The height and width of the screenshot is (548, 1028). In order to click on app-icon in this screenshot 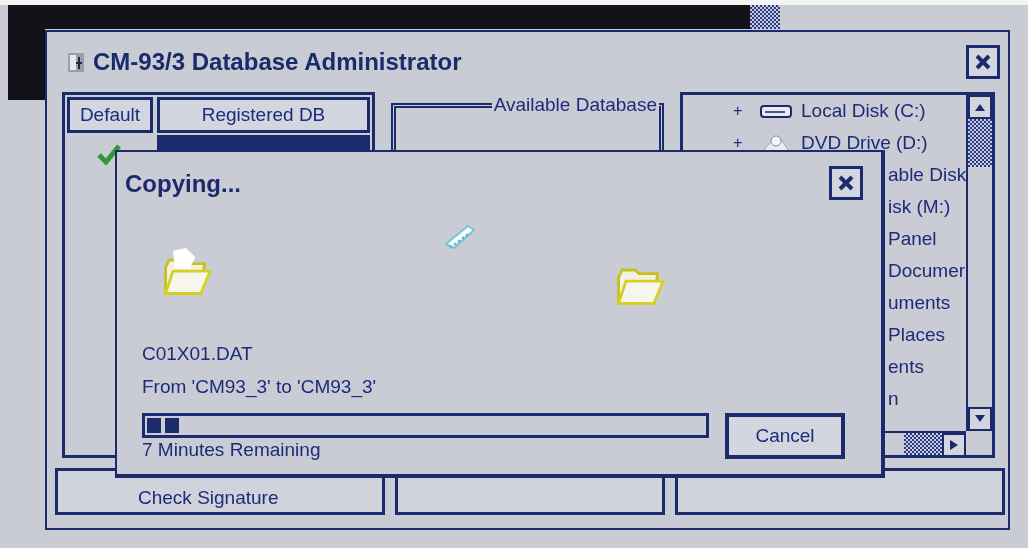, I will do `click(76, 62)`.